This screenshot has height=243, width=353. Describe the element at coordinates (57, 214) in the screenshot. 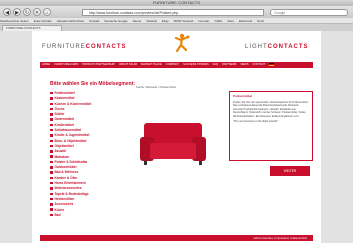

I see `category-label: Bad` at that location.